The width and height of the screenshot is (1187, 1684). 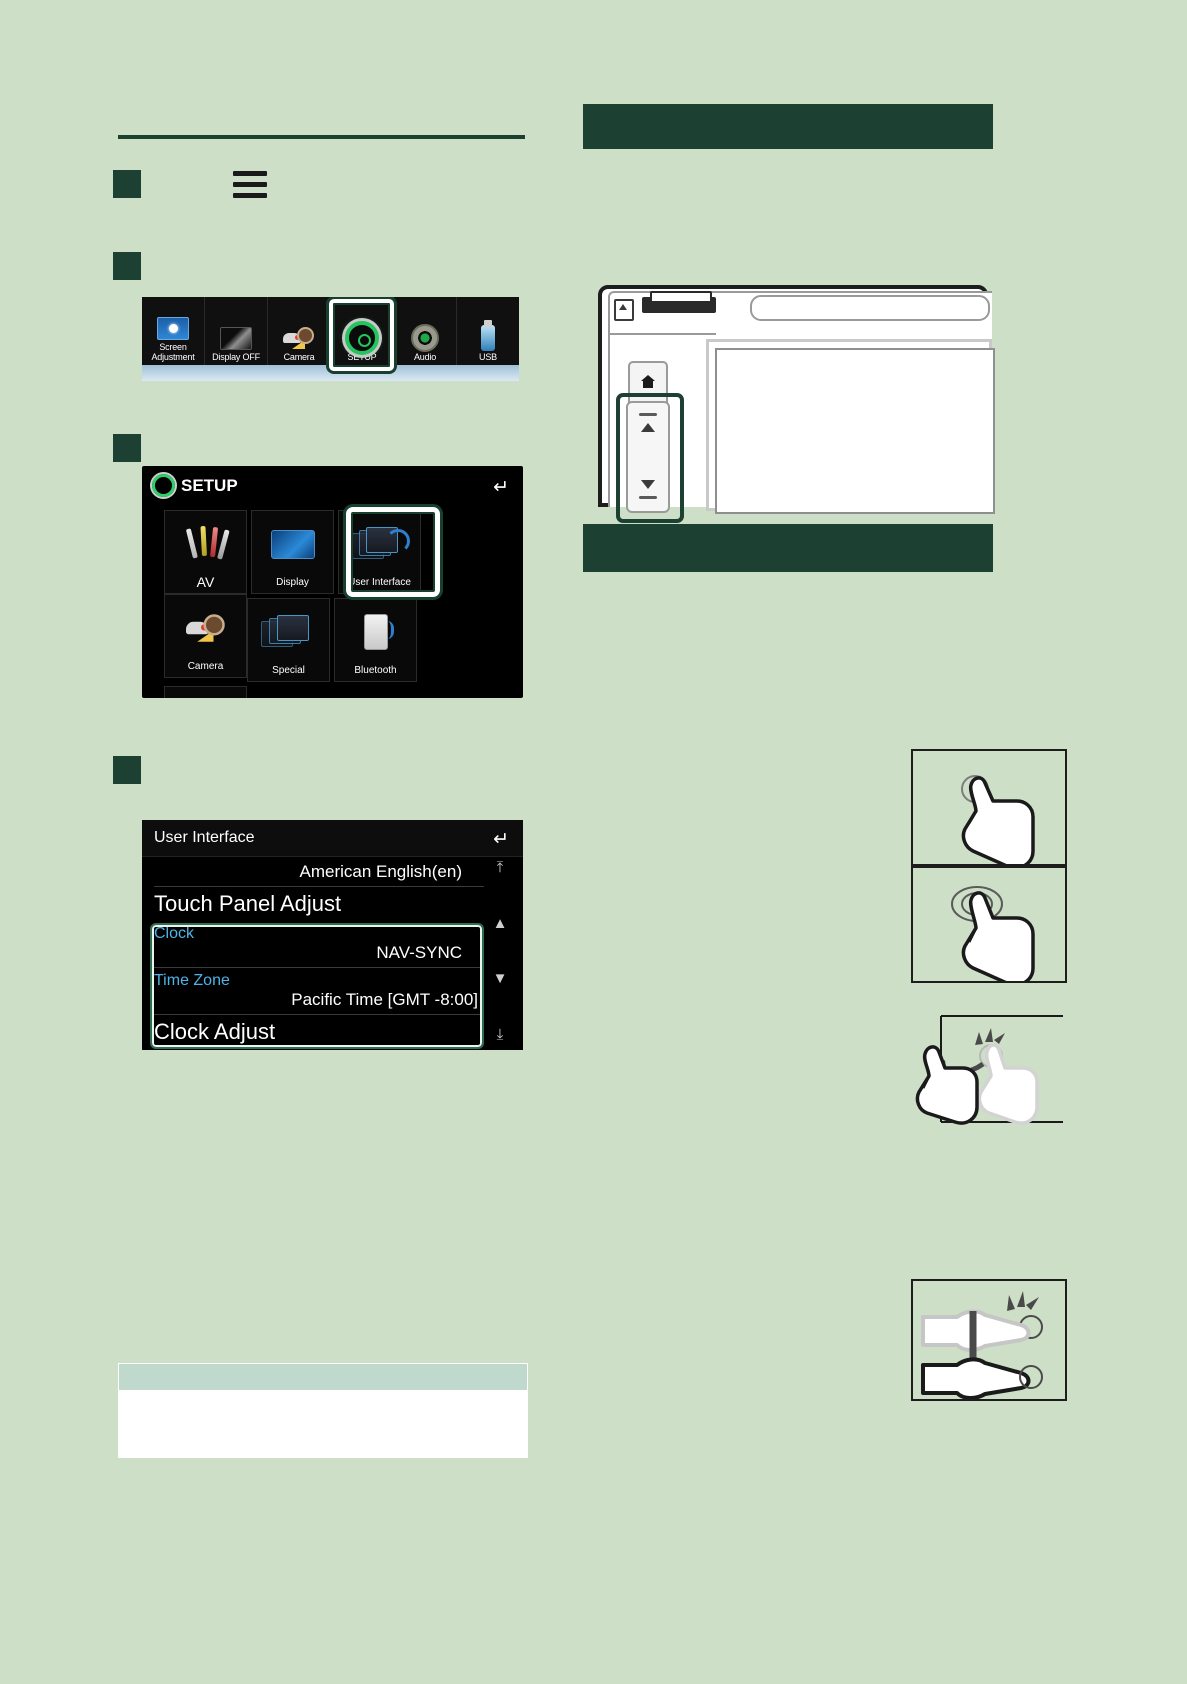 What do you see at coordinates (163, 485) in the screenshot?
I see `setup-gear-icon` at bounding box center [163, 485].